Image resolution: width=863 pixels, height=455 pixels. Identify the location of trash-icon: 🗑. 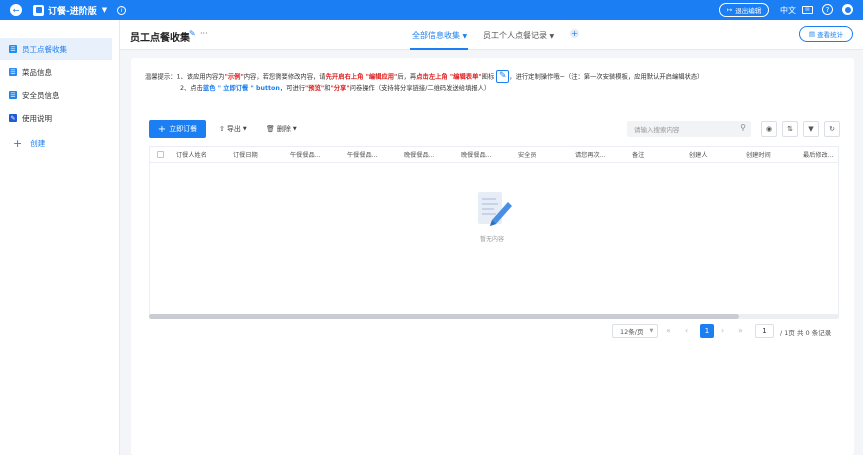
(270, 129).